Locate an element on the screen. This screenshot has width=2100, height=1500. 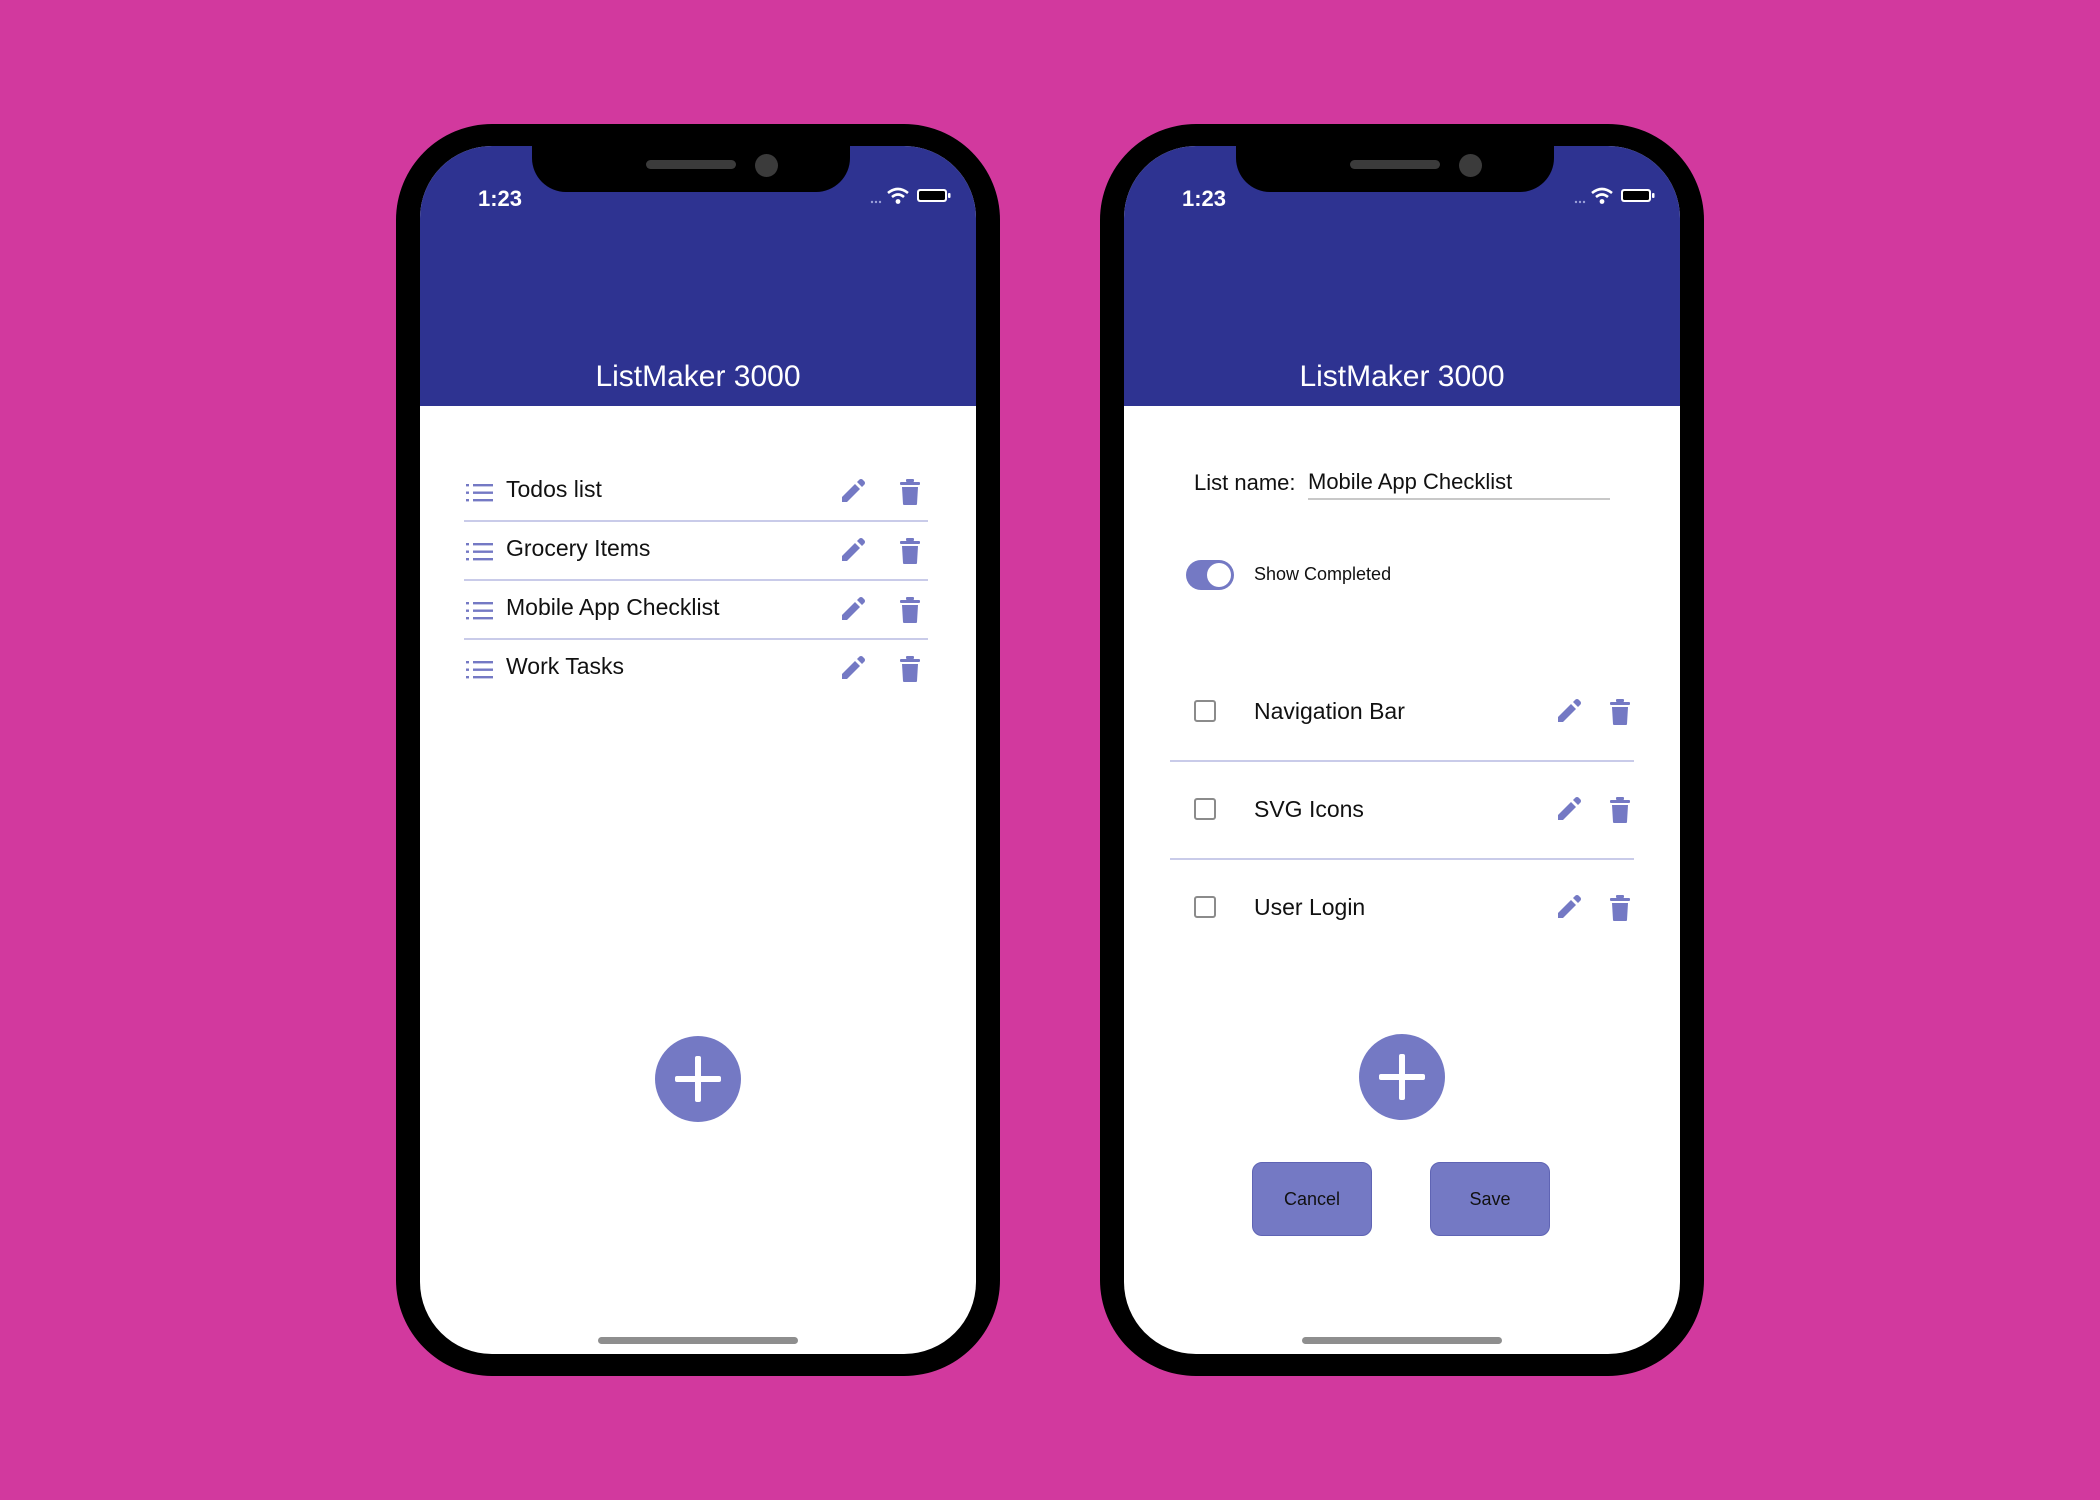
checklist-item: SVG Icons is located at coordinates (1402, 811).